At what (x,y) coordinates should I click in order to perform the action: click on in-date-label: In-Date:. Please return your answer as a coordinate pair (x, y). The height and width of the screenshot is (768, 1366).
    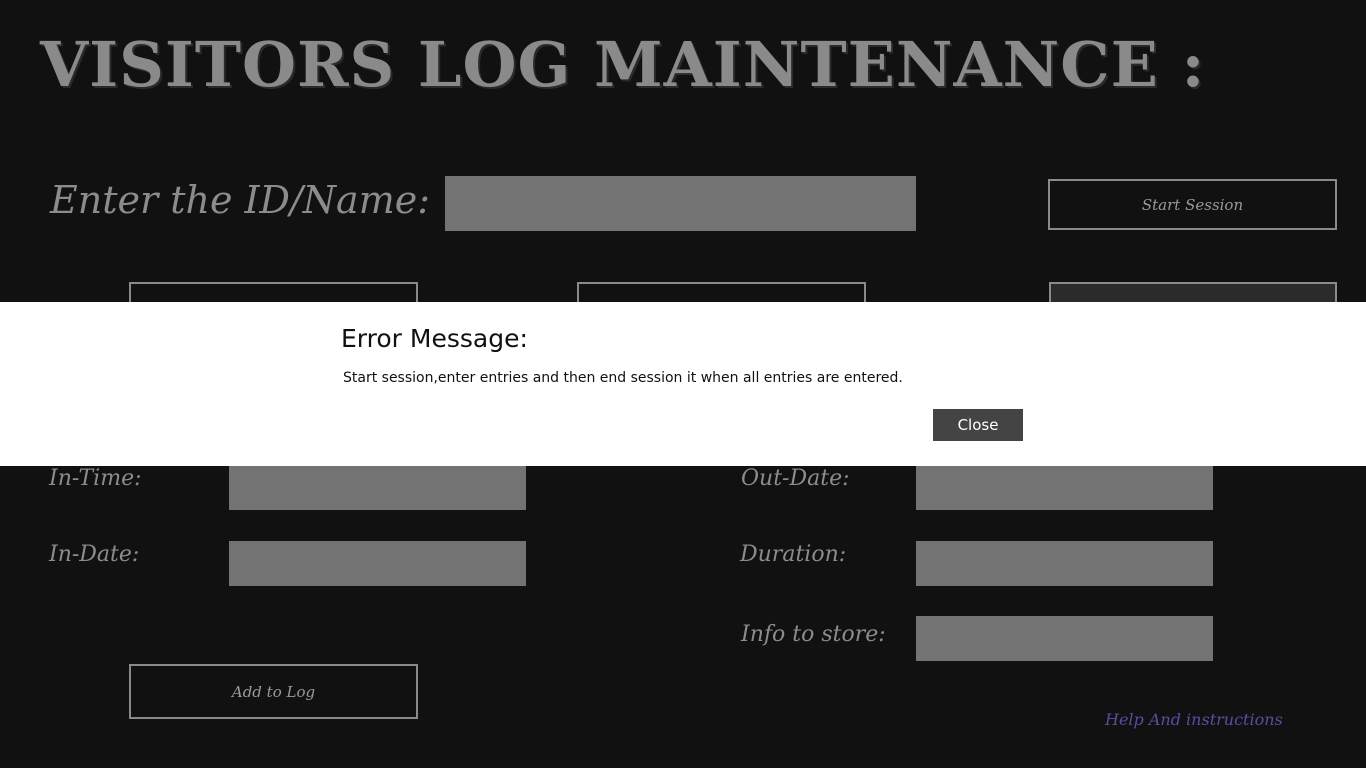
    Looking at the image, I should click on (94, 554).